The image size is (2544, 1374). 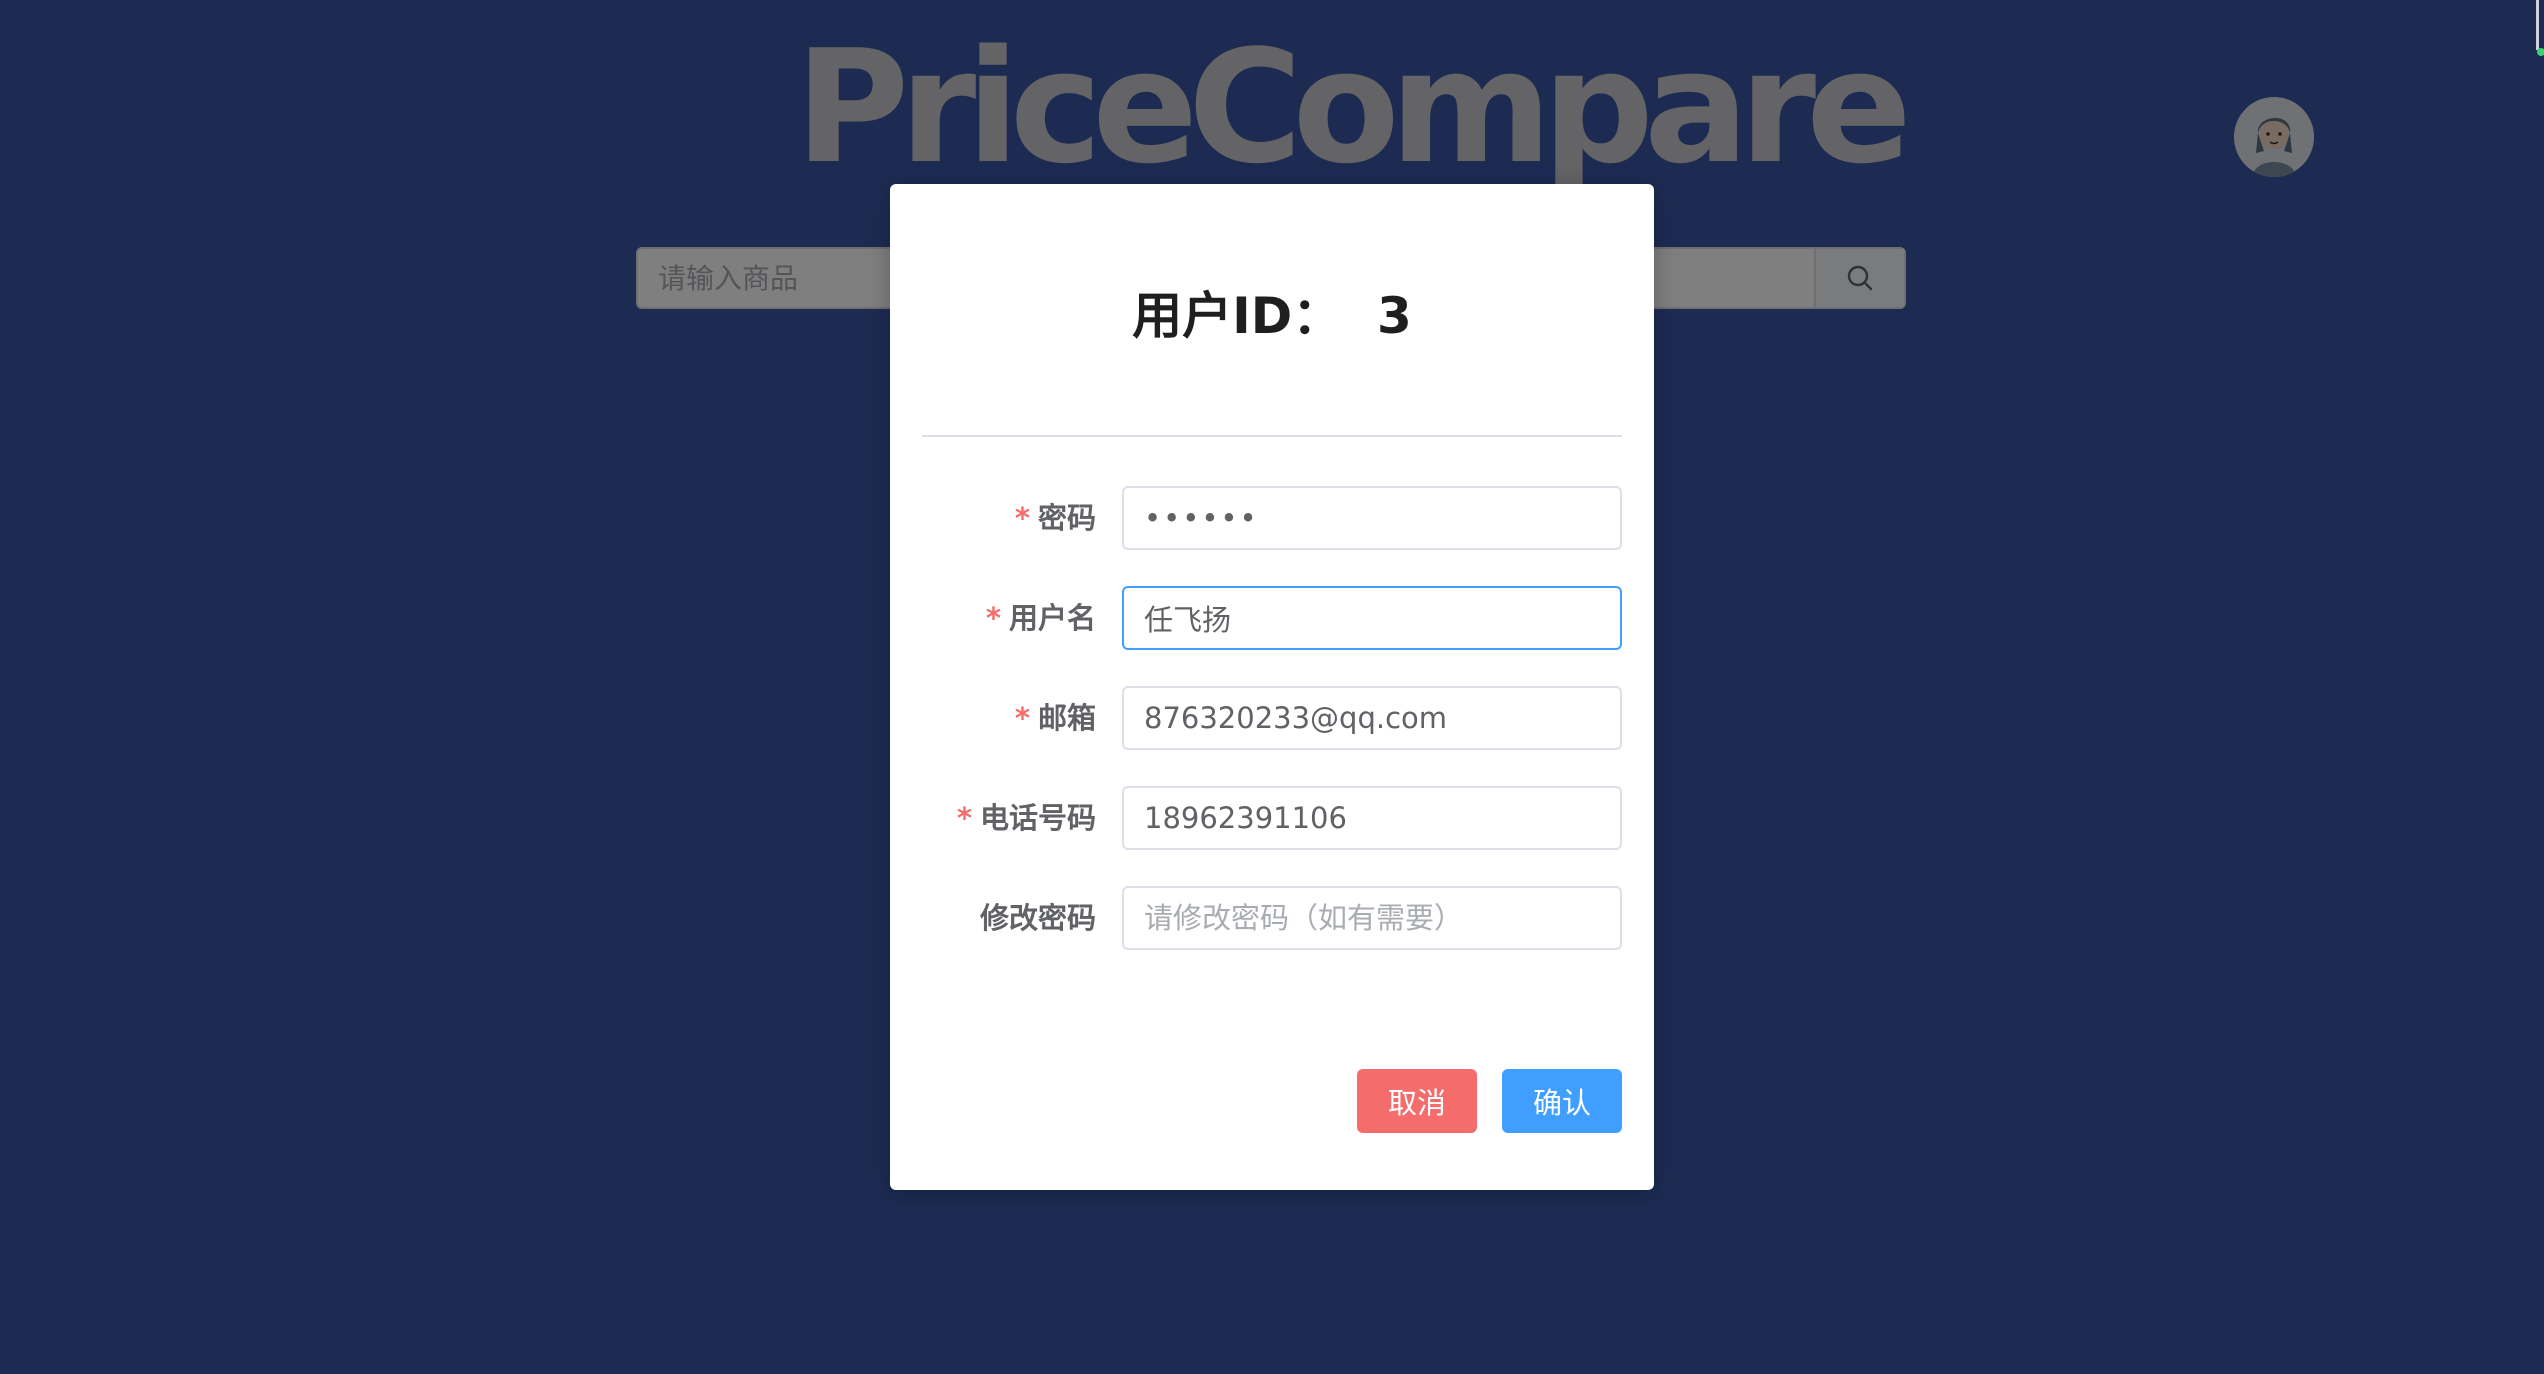 I want to click on username-label: * 用户名, so click(x=1040, y=618).